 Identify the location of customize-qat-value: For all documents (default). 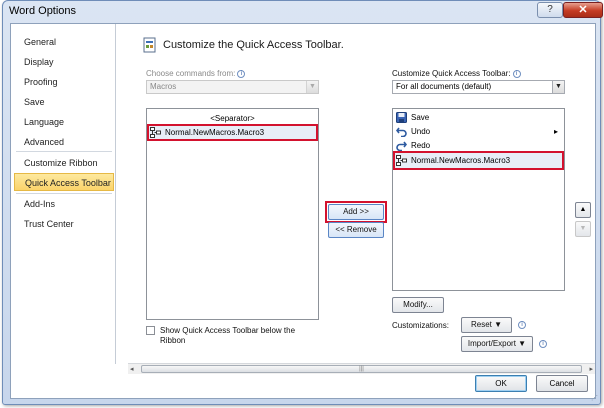
(444, 86).